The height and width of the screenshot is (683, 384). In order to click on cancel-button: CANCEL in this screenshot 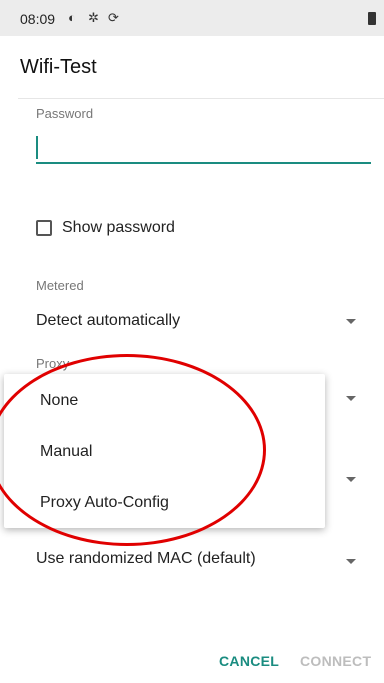, I will do `click(249, 661)`.